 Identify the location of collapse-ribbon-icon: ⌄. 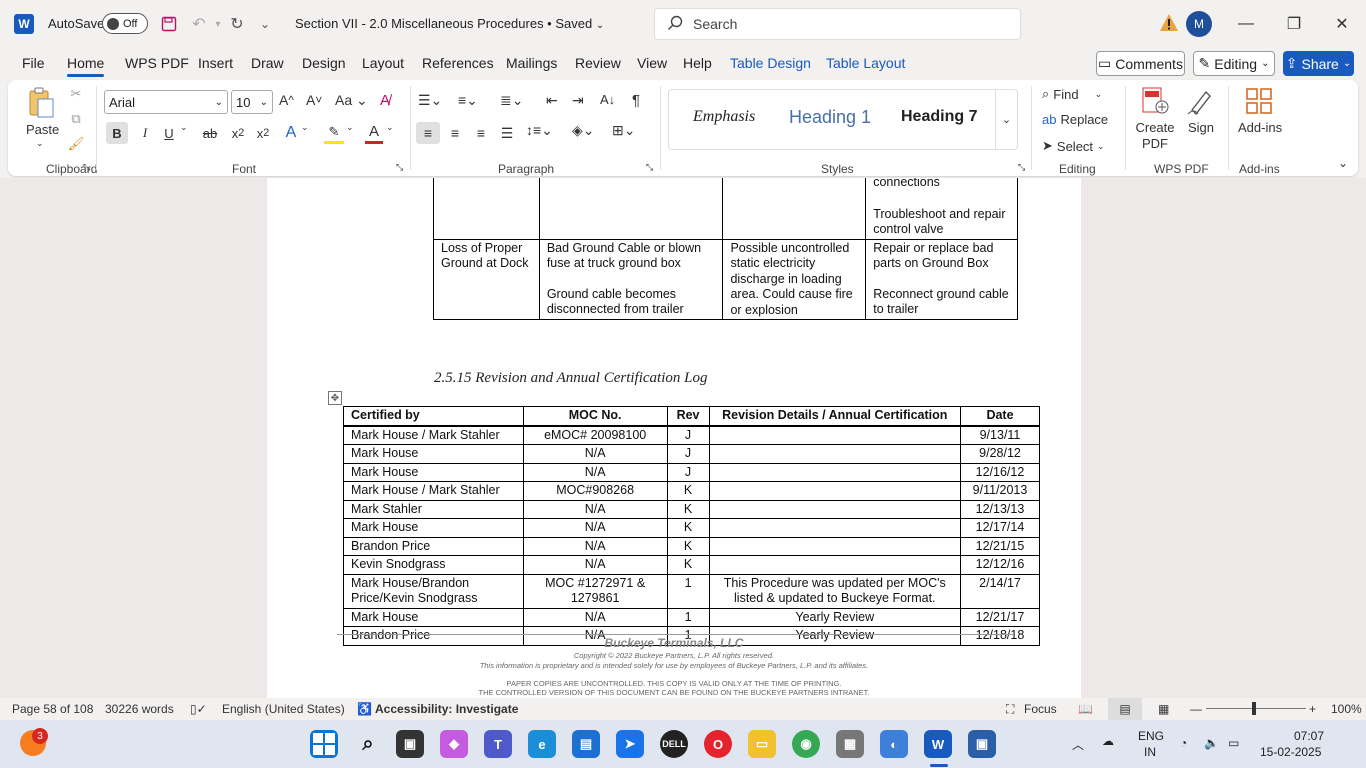
(1343, 163).